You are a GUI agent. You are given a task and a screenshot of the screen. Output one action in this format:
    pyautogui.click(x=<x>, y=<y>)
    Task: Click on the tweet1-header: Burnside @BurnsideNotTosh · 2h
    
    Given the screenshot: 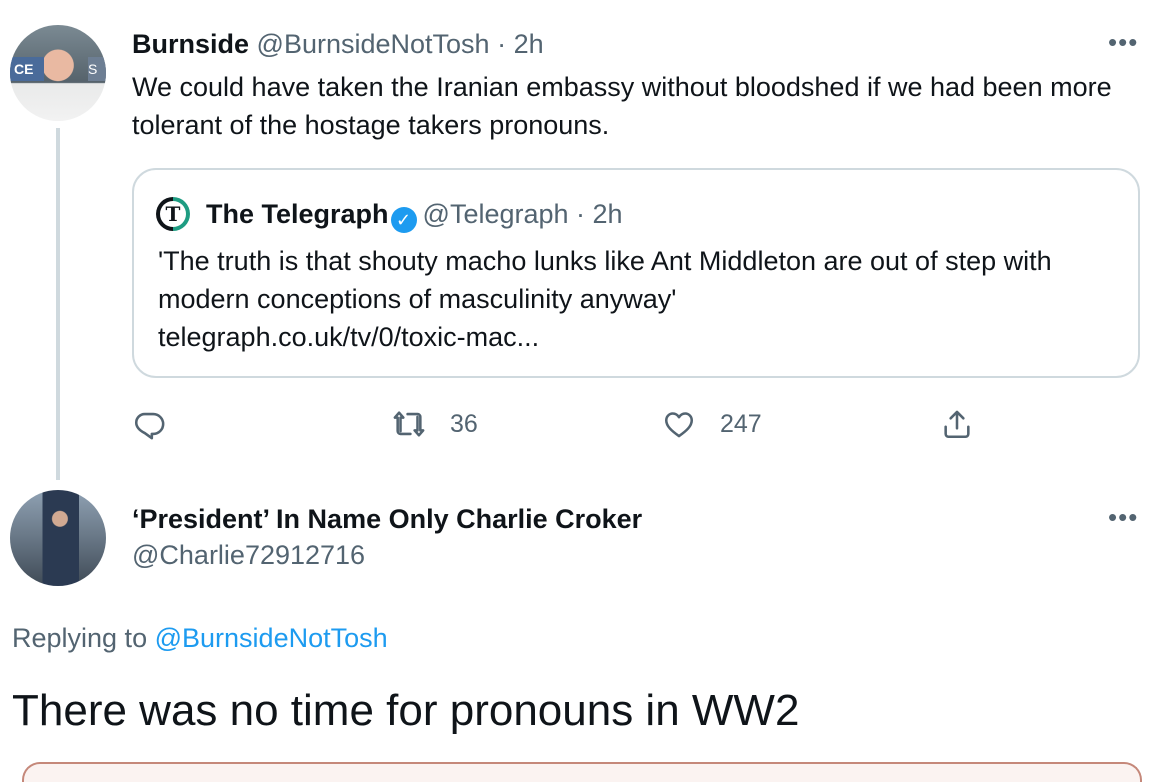 What is the action you would take?
    pyautogui.click(x=338, y=44)
    